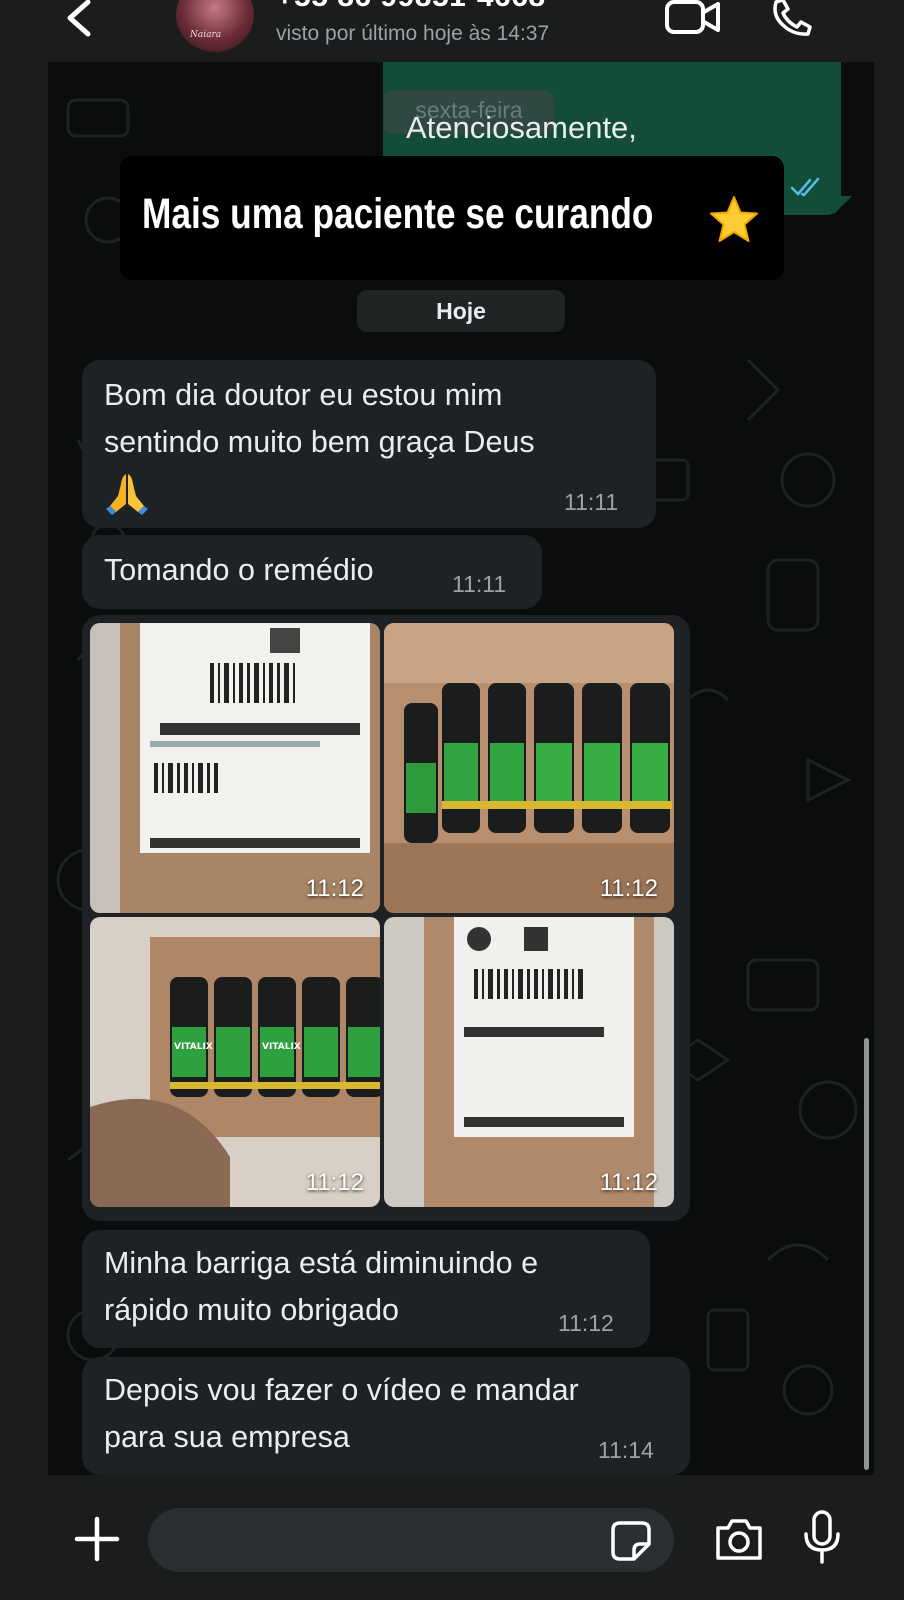  What do you see at coordinates (586, 1323) in the screenshot?
I see `message-time: 11:12` at bounding box center [586, 1323].